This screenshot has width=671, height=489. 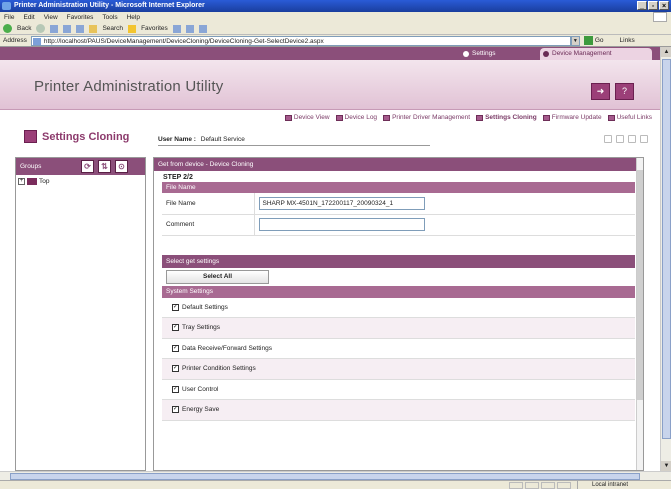 I want to click on mail-icon, so click(x=189, y=28).